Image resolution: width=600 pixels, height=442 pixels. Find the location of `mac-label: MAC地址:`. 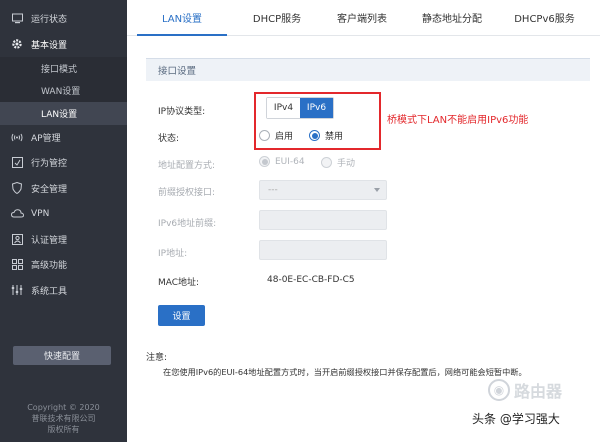

mac-label: MAC地址: is located at coordinates (179, 283).